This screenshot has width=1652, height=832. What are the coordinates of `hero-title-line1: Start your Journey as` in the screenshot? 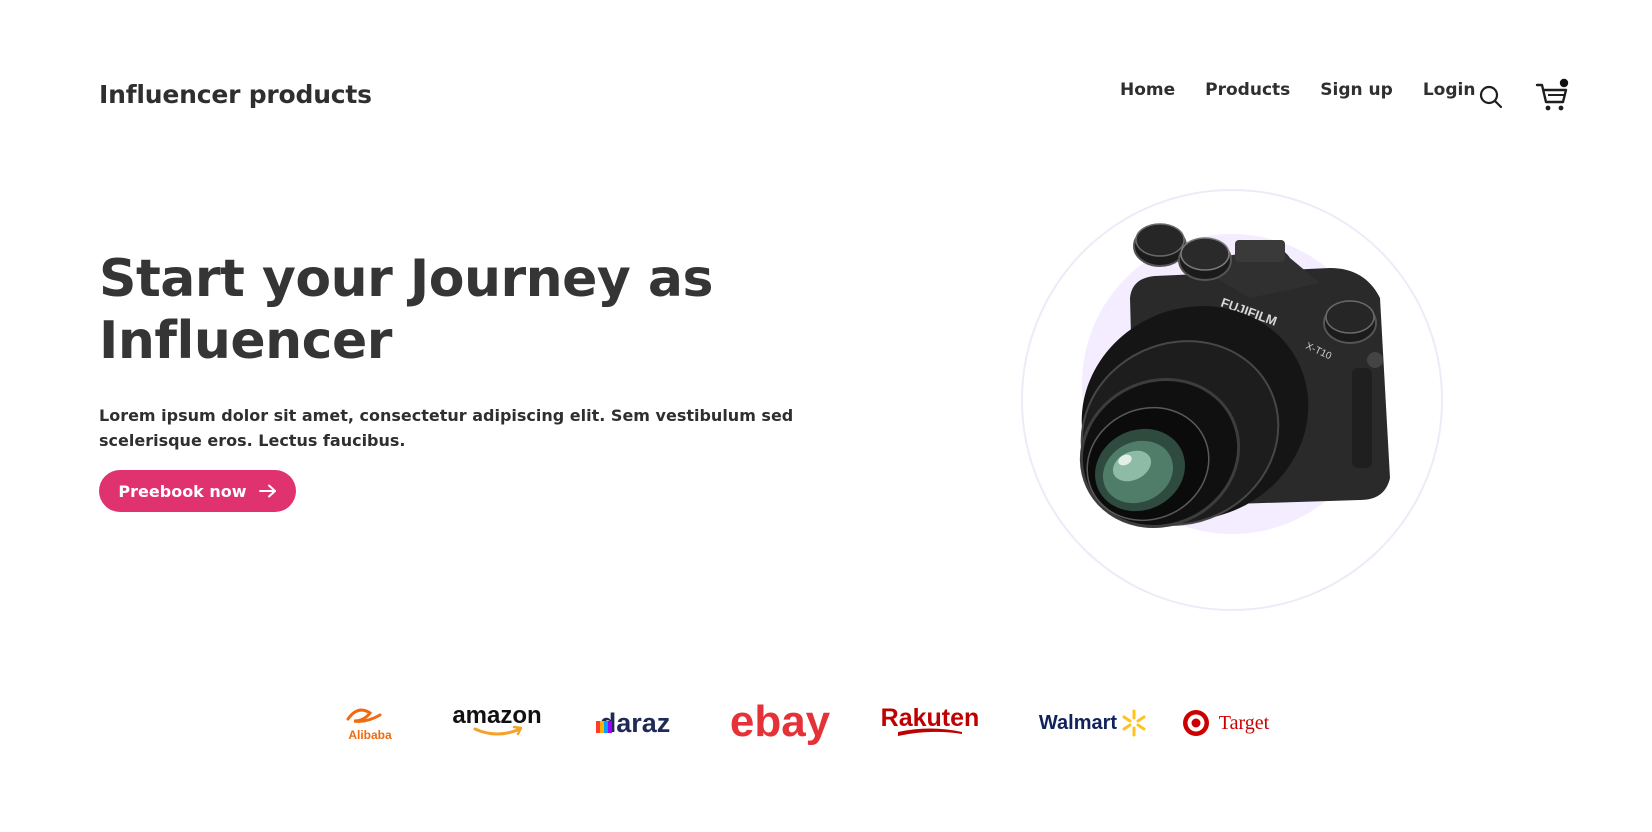 It's located at (406, 279).